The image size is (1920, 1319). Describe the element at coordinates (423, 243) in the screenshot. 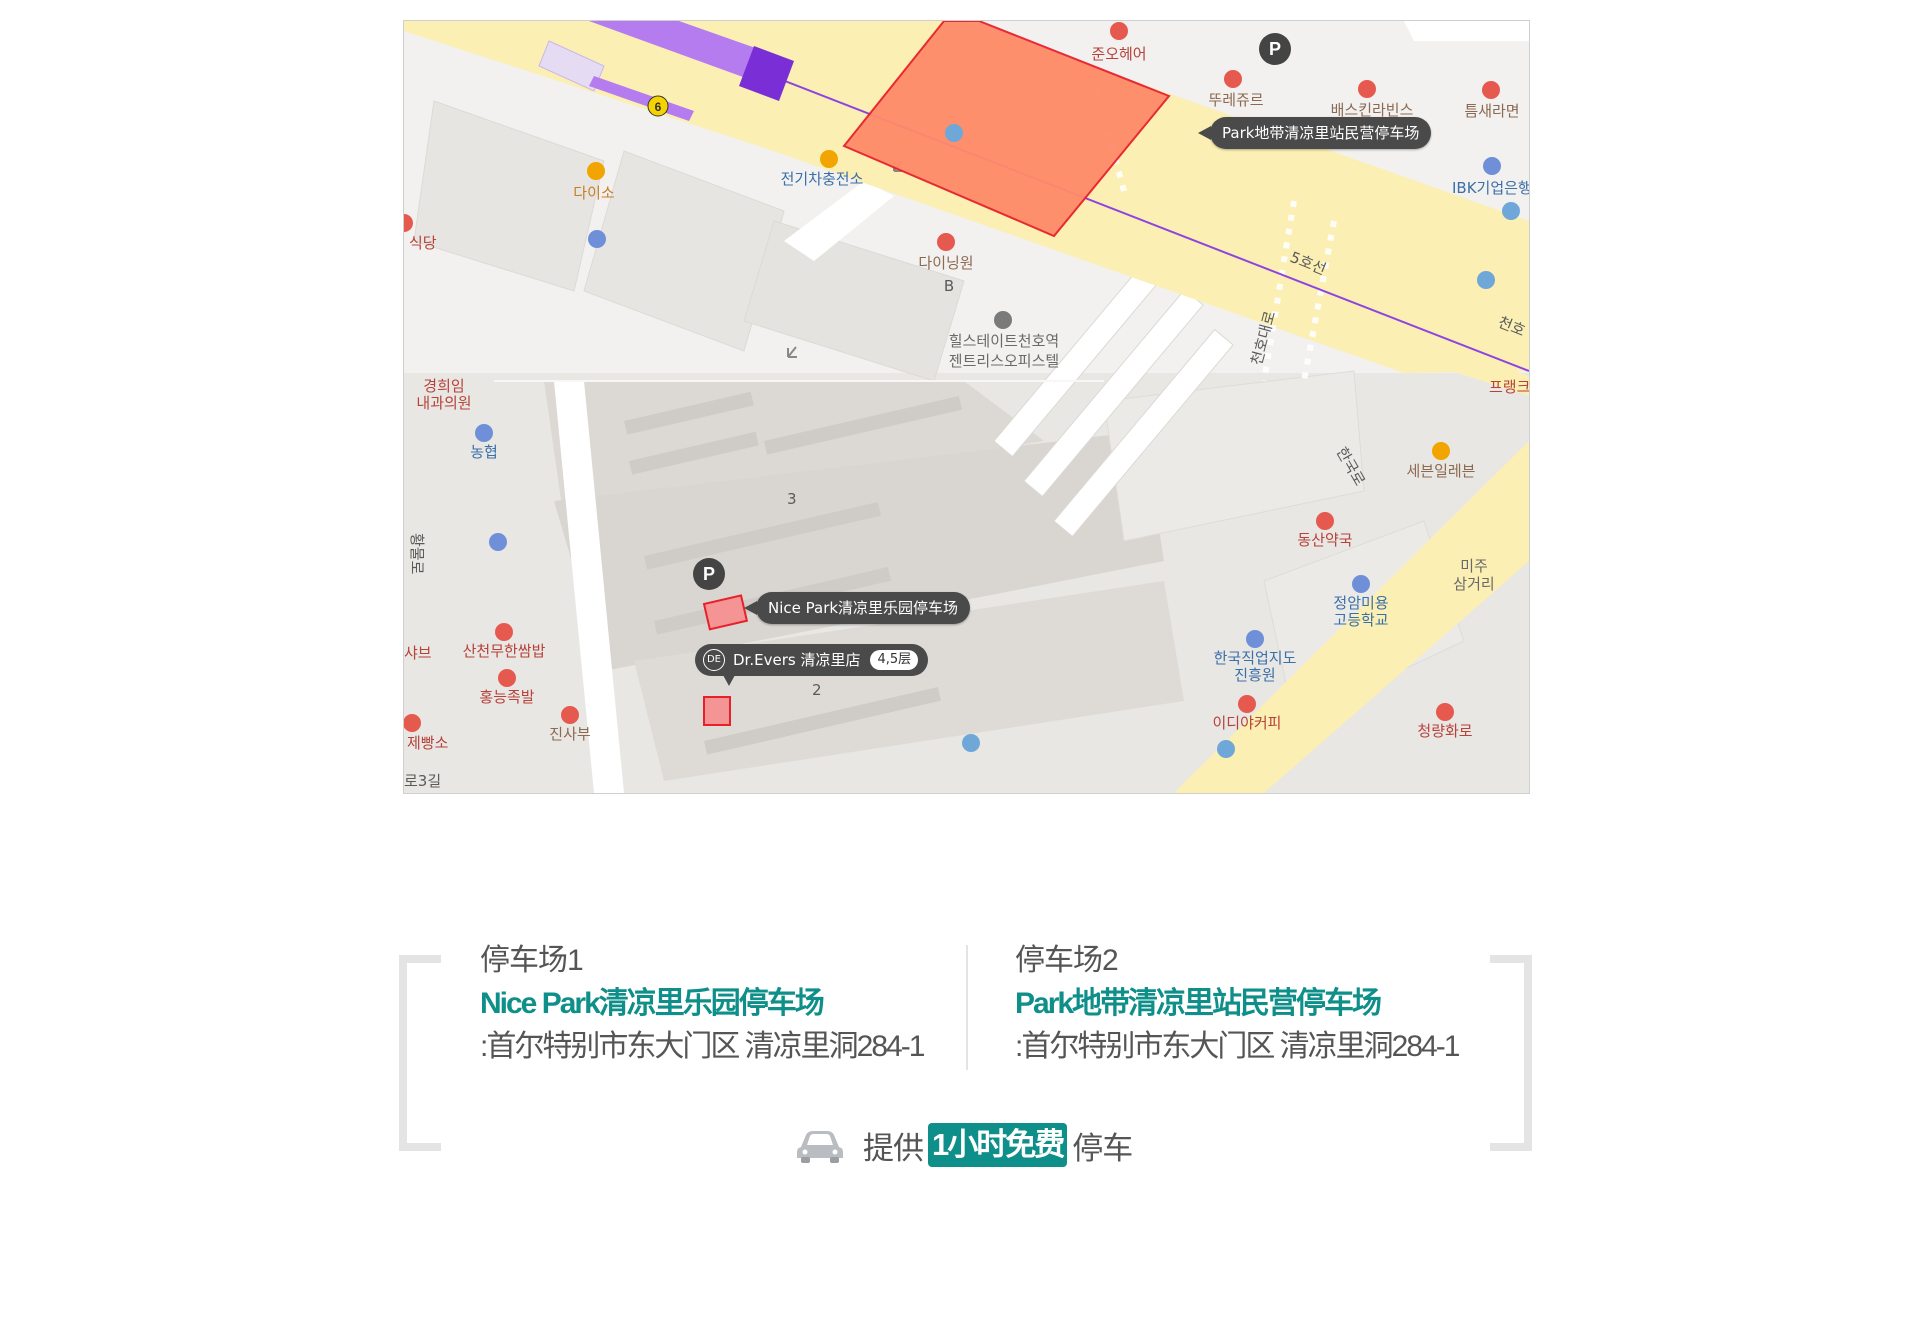

I see `poi-sikdang: 식당` at that location.